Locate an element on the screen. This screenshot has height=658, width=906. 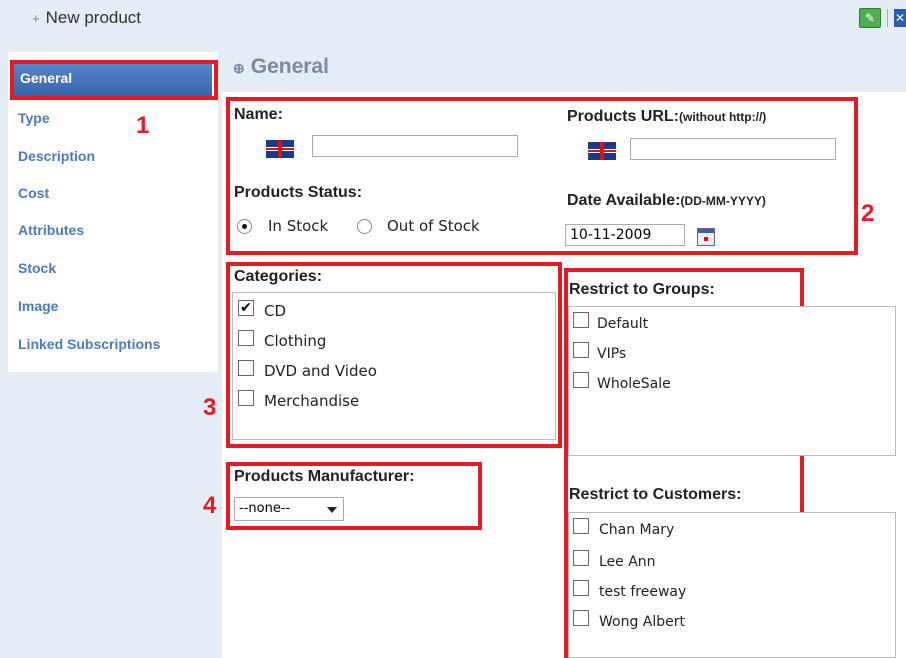
categories-label: Categories: is located at coordinates (278, 276).